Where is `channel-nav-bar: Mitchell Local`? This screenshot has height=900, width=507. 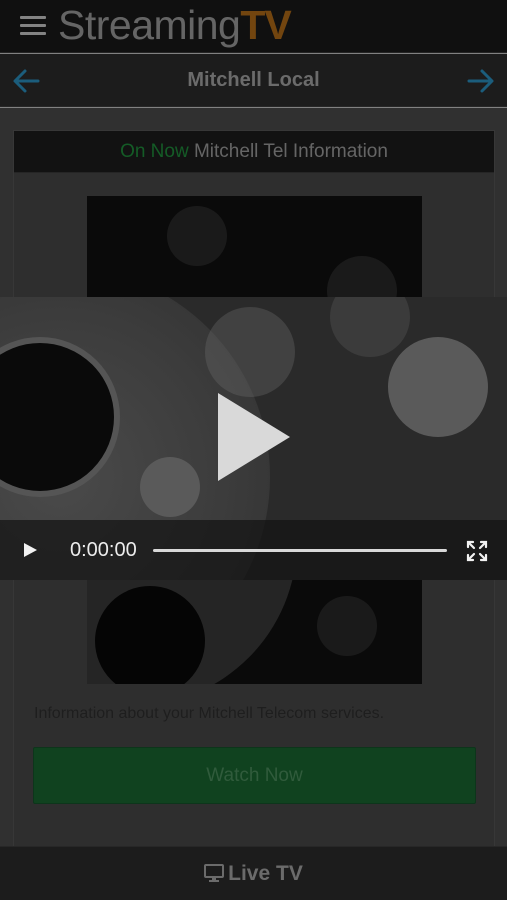
channel-nav-bar: Mitchell Local is located at coordinates (253, 80).